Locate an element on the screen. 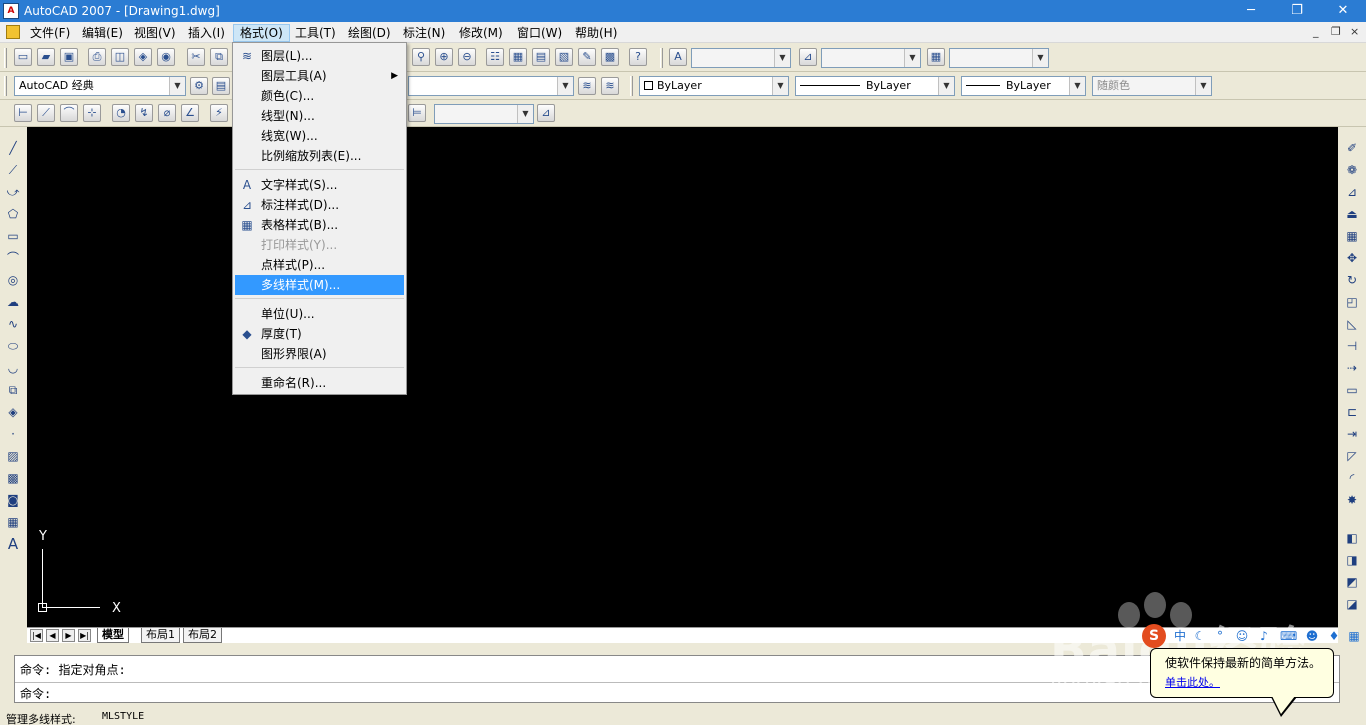  first-tab-button: |◀ is located at coordinates (36, 635).